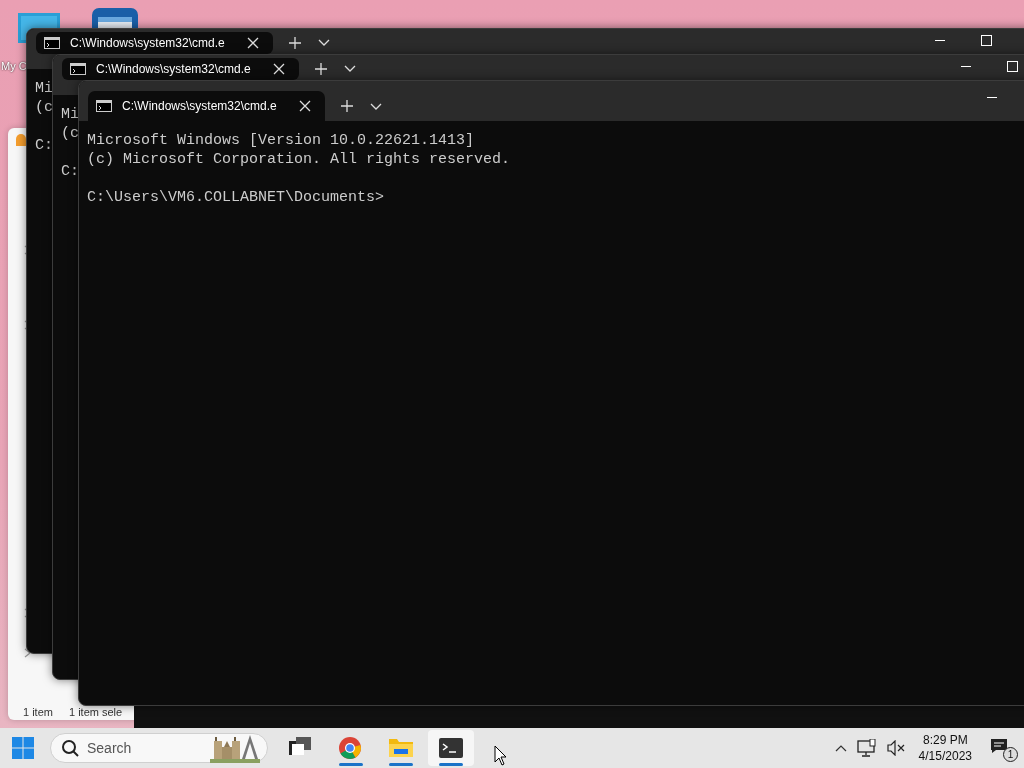 The image size is (1024, 768). What do you see at coordinates (281, 140) in the screenshot?
I see `console-text: Microsoft Windows [Version 10.0.22621.1413]` at bounding box center [281, 140].